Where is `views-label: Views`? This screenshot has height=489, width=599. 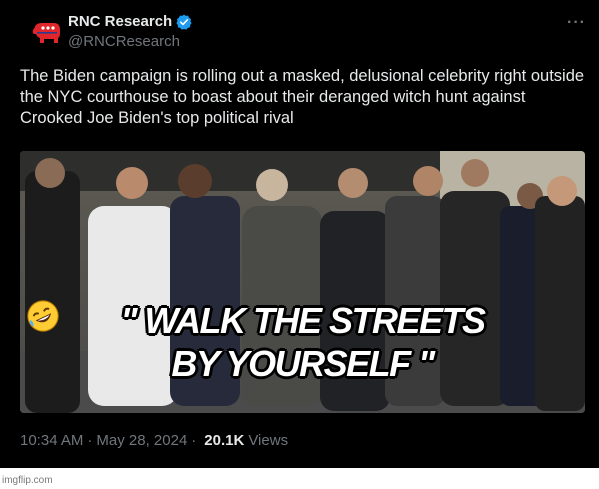 views-label: Views is located at coordinates (268, 440).